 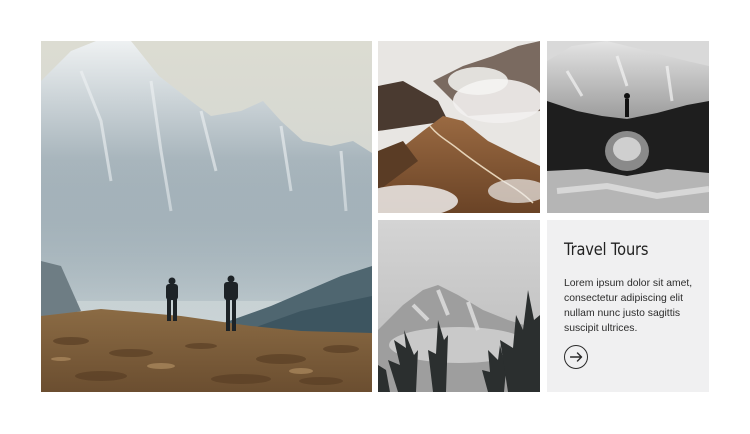 What do you see at coordinates (628, 127) in the screenshot?
I see `lake-reflection-photo` at bounding box center [628, 127].